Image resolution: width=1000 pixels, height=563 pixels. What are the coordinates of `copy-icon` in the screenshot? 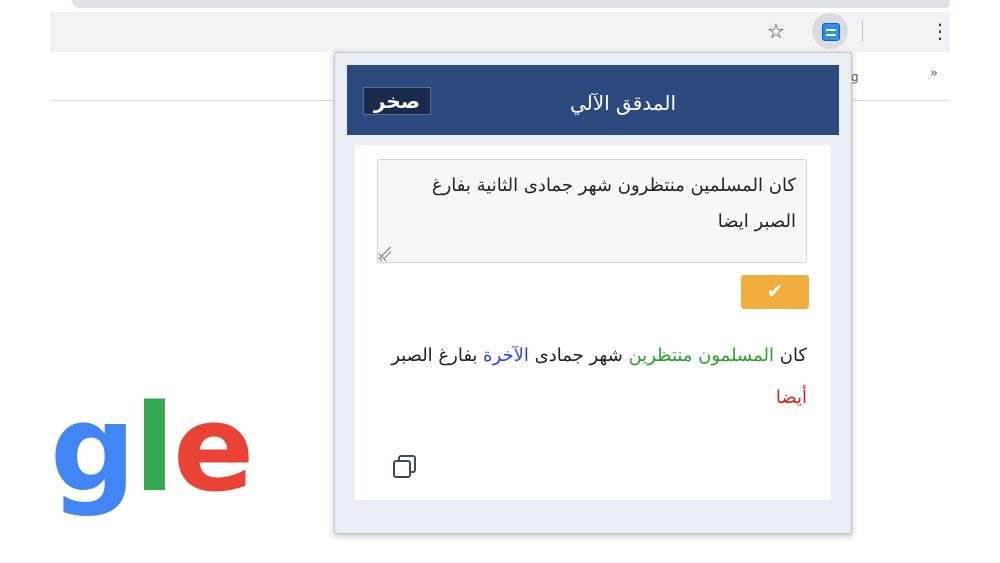 It's located at (405, 467).